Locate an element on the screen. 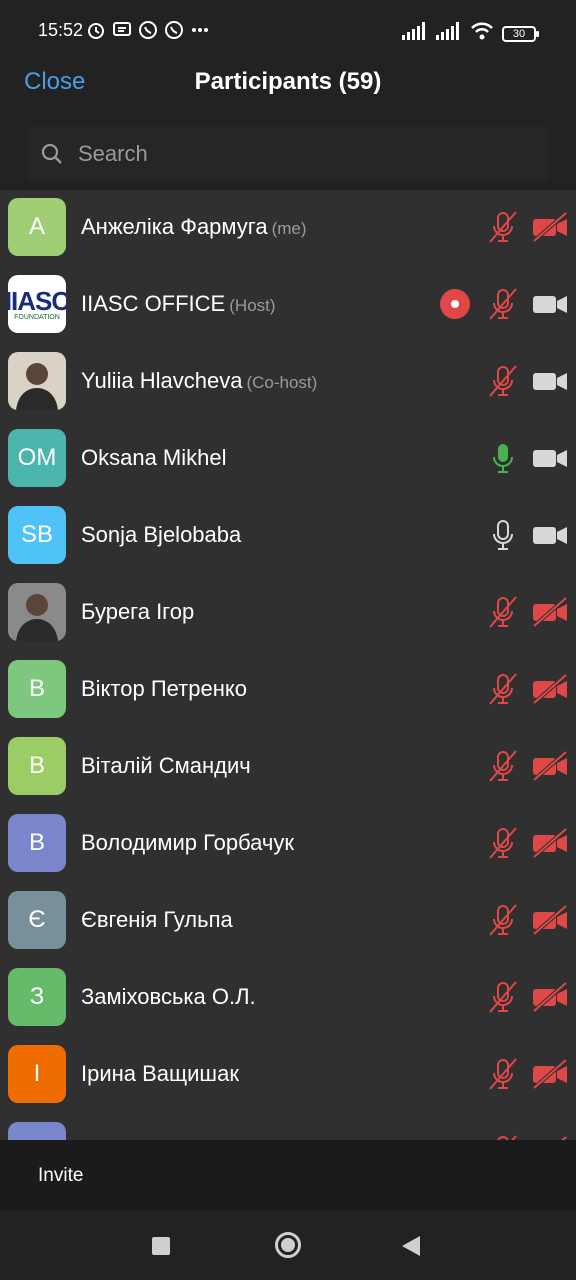  participant-name: Віталій Смандич is located at coordinates (166, 766).